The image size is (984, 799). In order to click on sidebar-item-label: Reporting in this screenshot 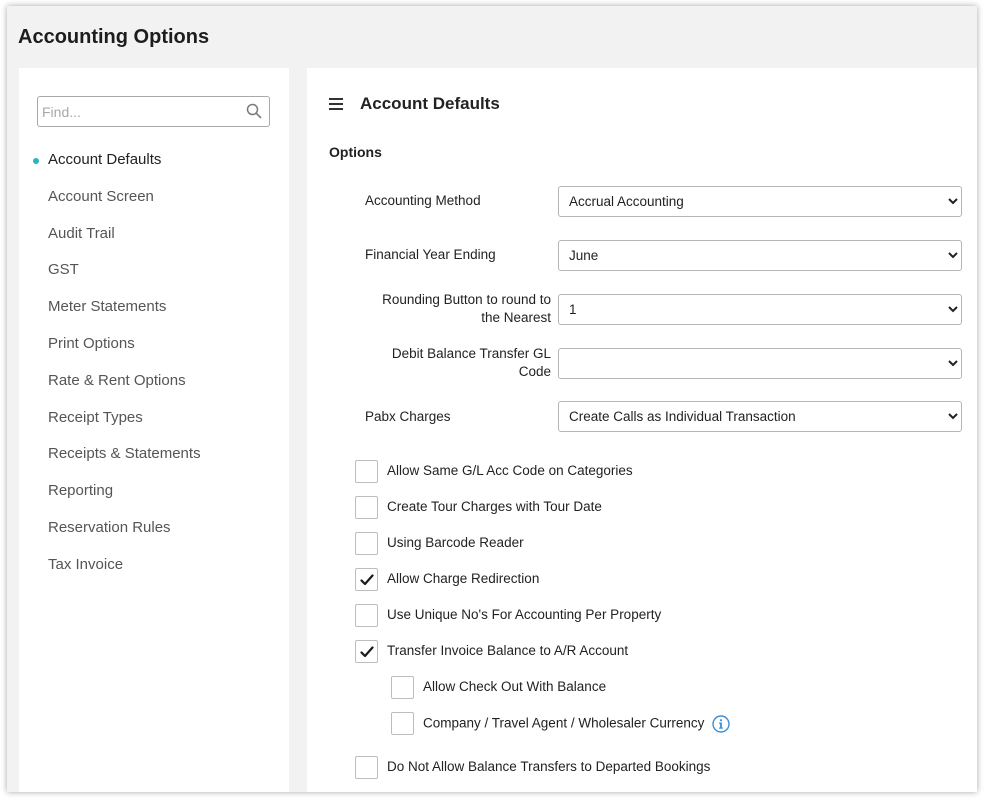, I will do `click(81, 491)`.